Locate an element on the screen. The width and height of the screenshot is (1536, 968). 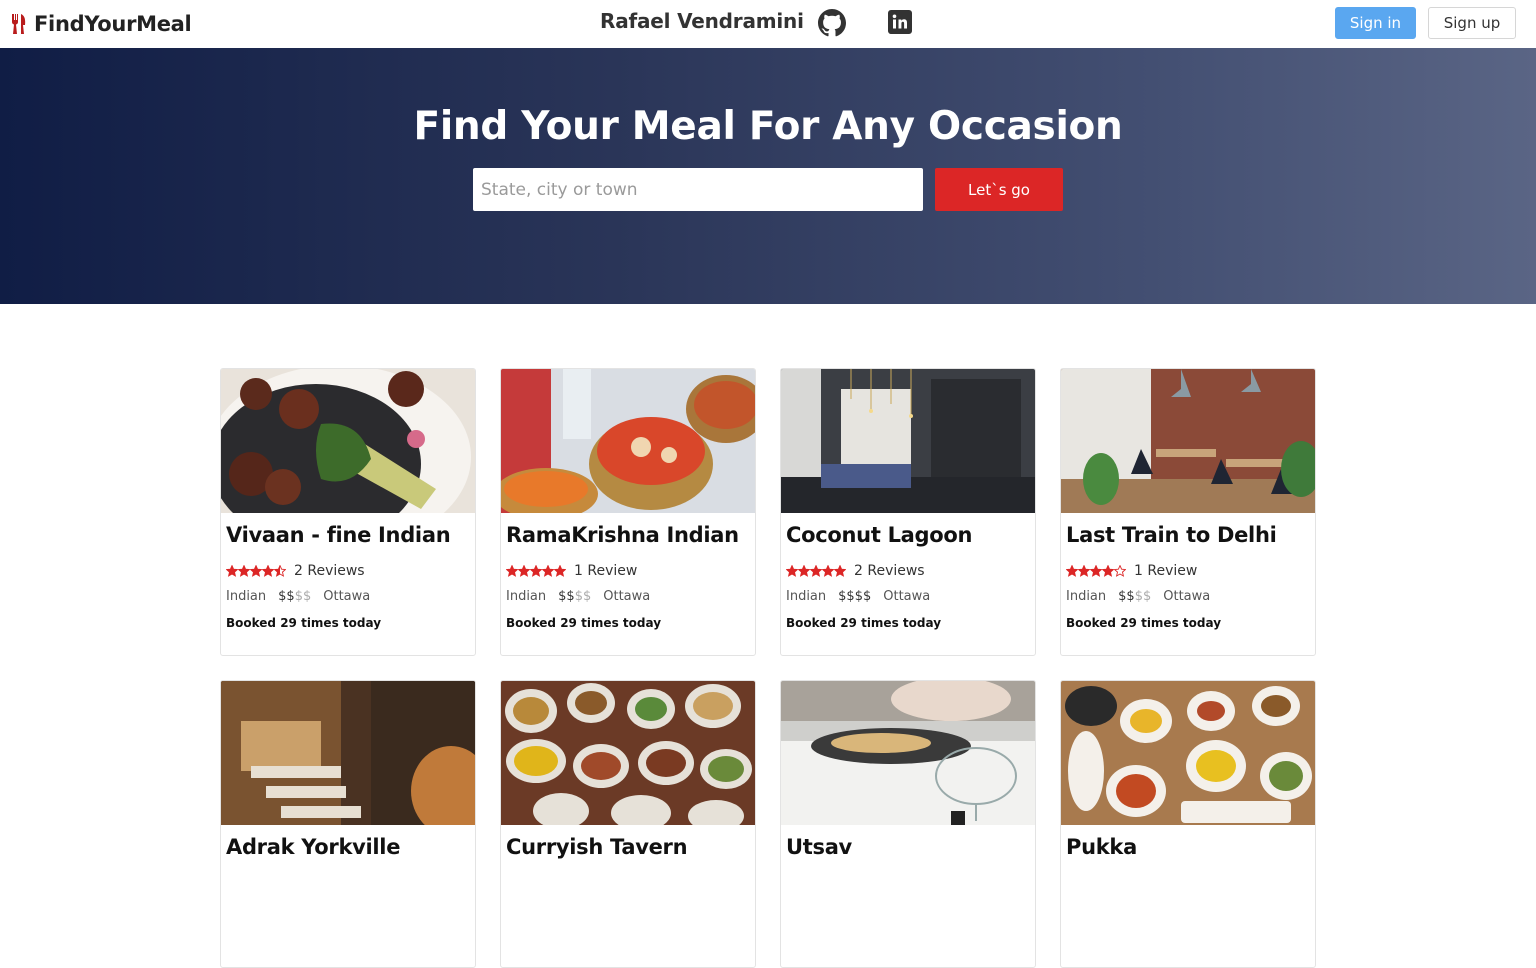
restaurant-name: Curryish Tavern is located at coordinates (597, 847).